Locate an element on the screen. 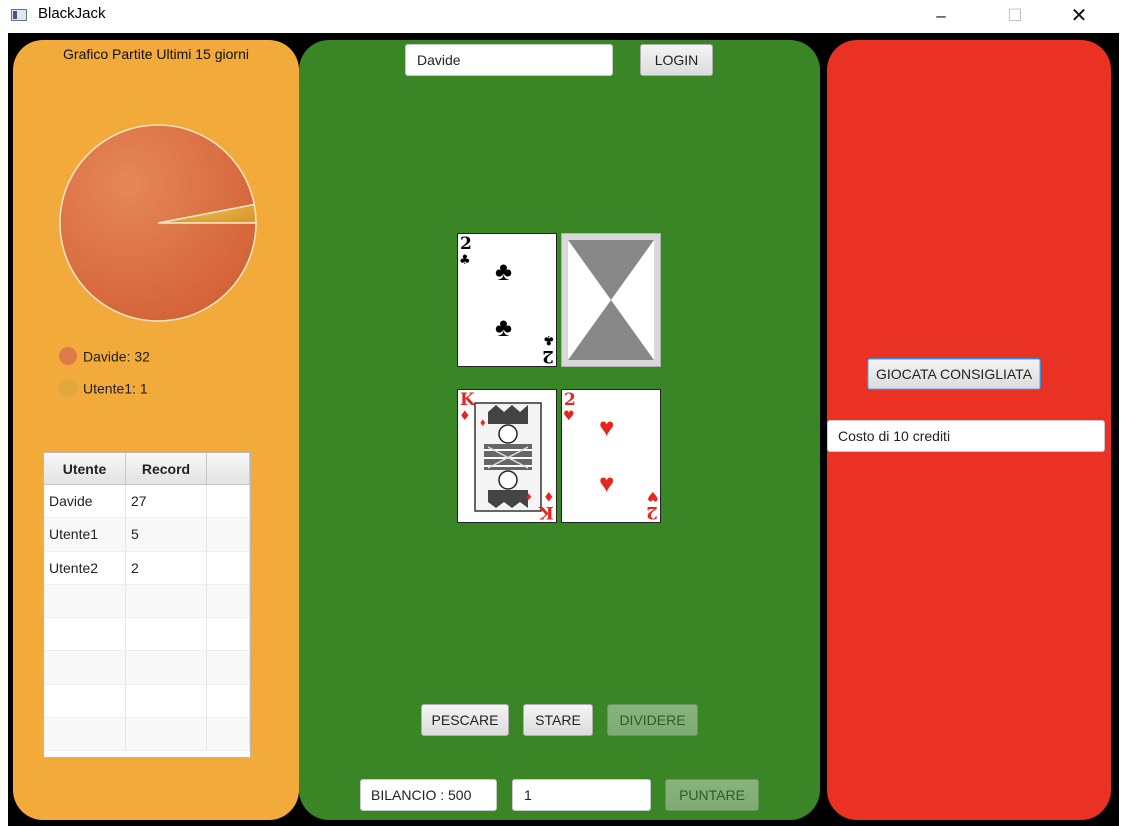  table-cell: 27 is located at coordinates (166, 501).